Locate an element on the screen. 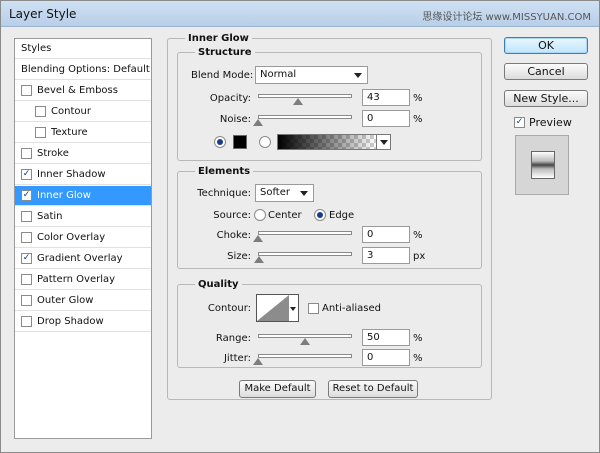  style-list-label: Inner Shadow is located at coordinates (71, 174).